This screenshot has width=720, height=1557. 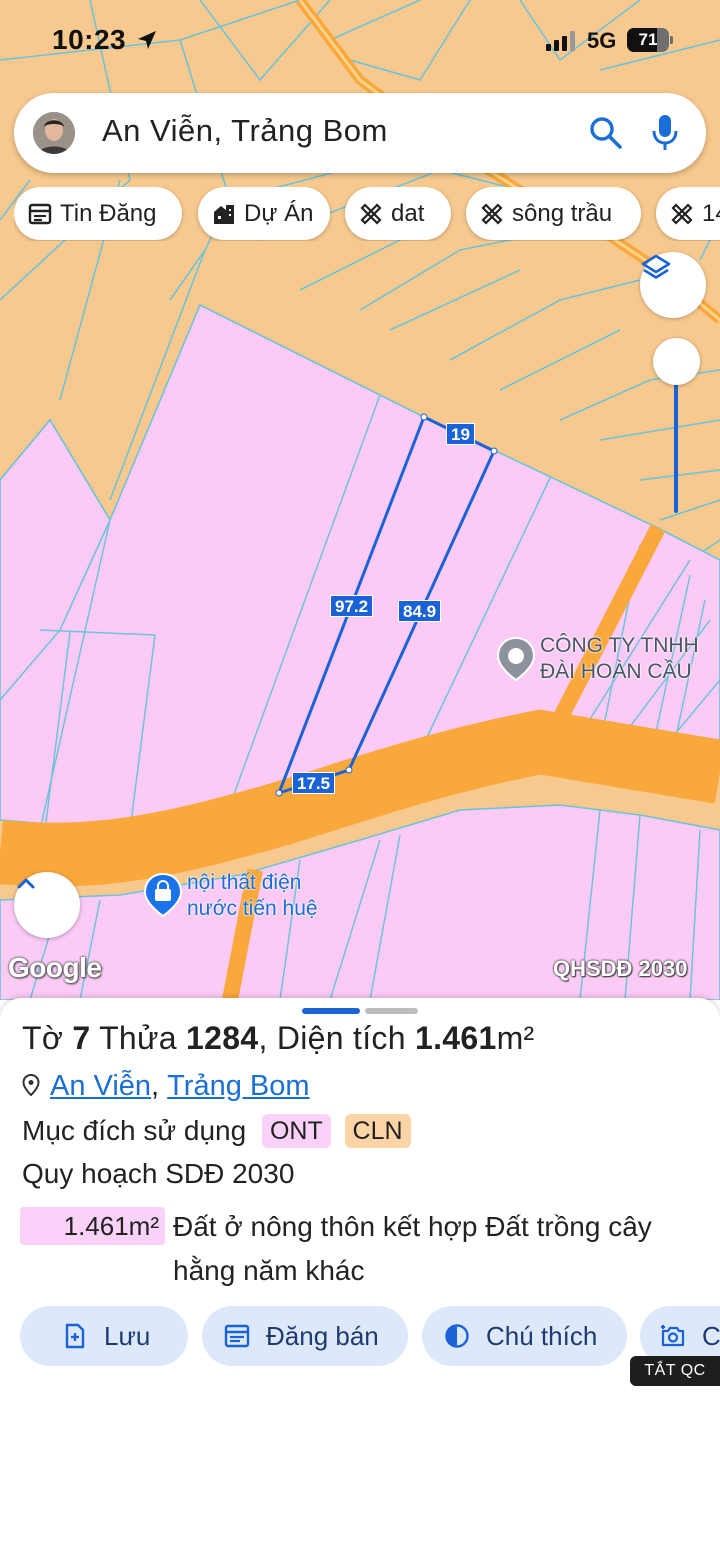 I want to click on chip-label: Tin Đăng, so click(x=108, y=213).